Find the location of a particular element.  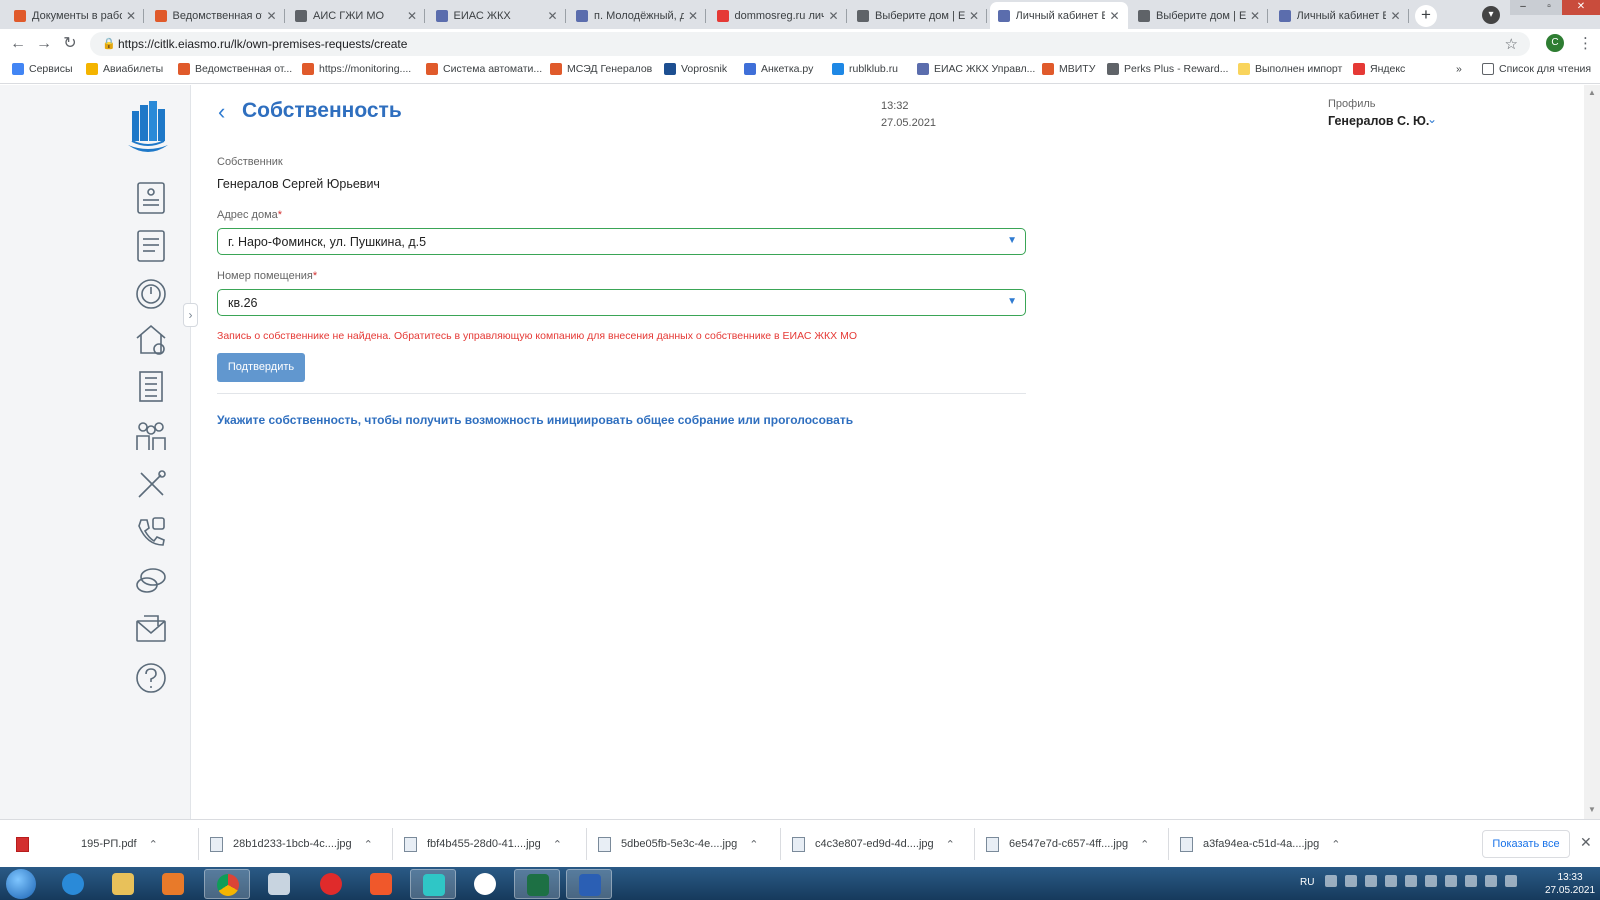

sidebar-expand-button: › is located at coordinates (190, 315).